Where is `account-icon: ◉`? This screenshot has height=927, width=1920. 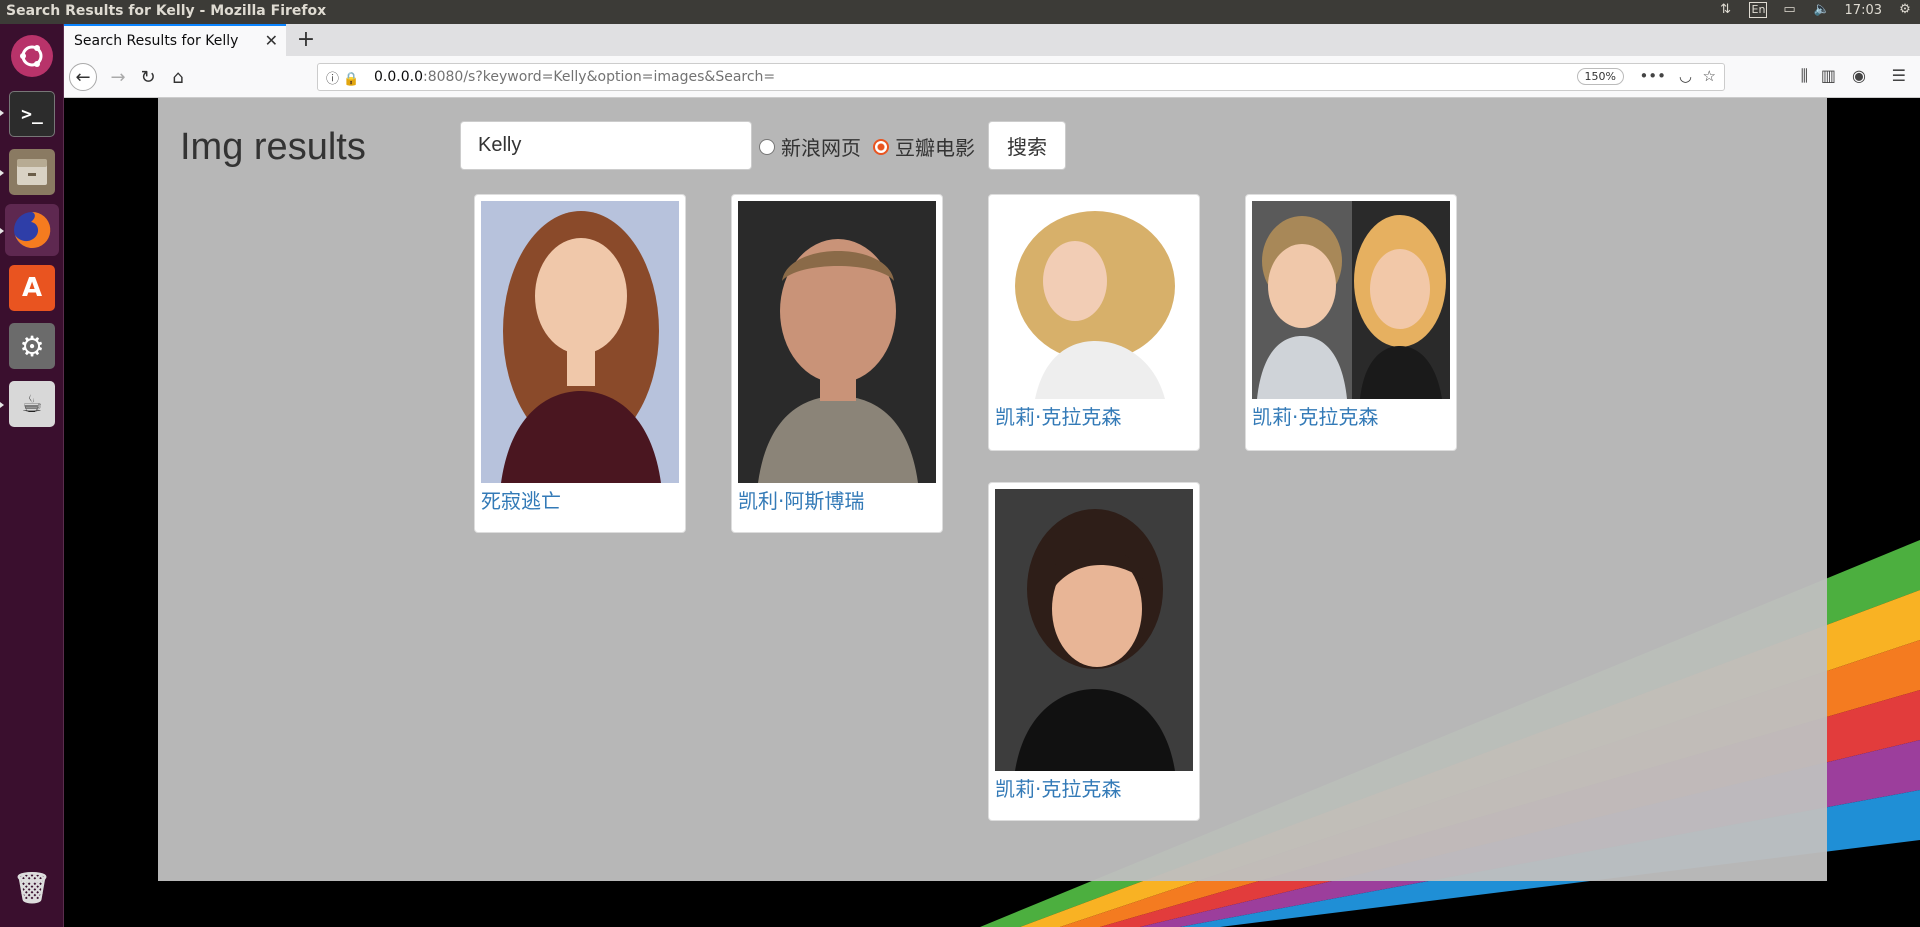 account-icon: ◉ is located at coordinates (1859, 75).